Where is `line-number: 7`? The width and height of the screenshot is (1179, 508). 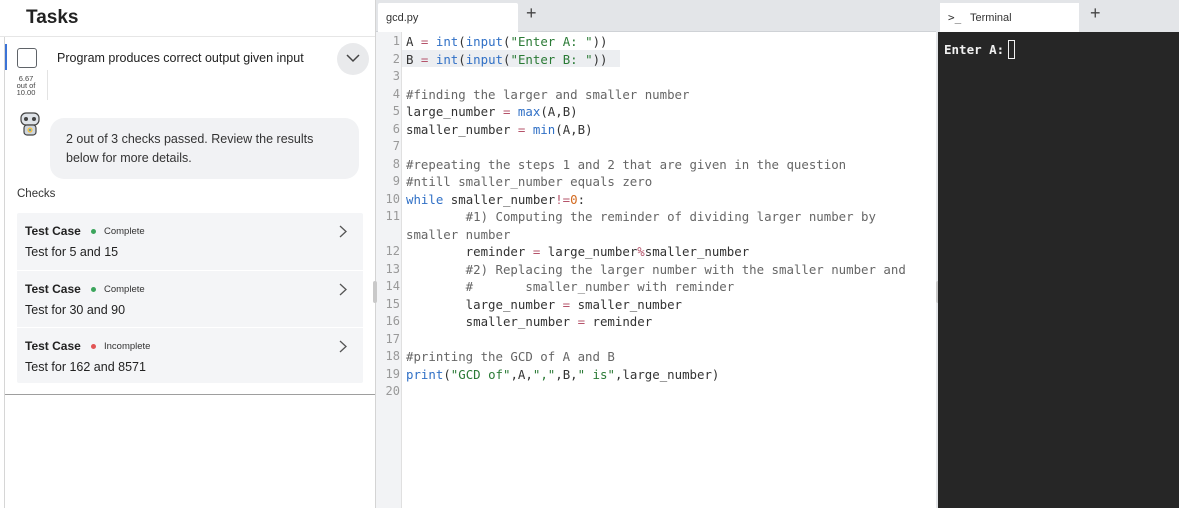 line-number: 7 is located at coordinates (396, 146).